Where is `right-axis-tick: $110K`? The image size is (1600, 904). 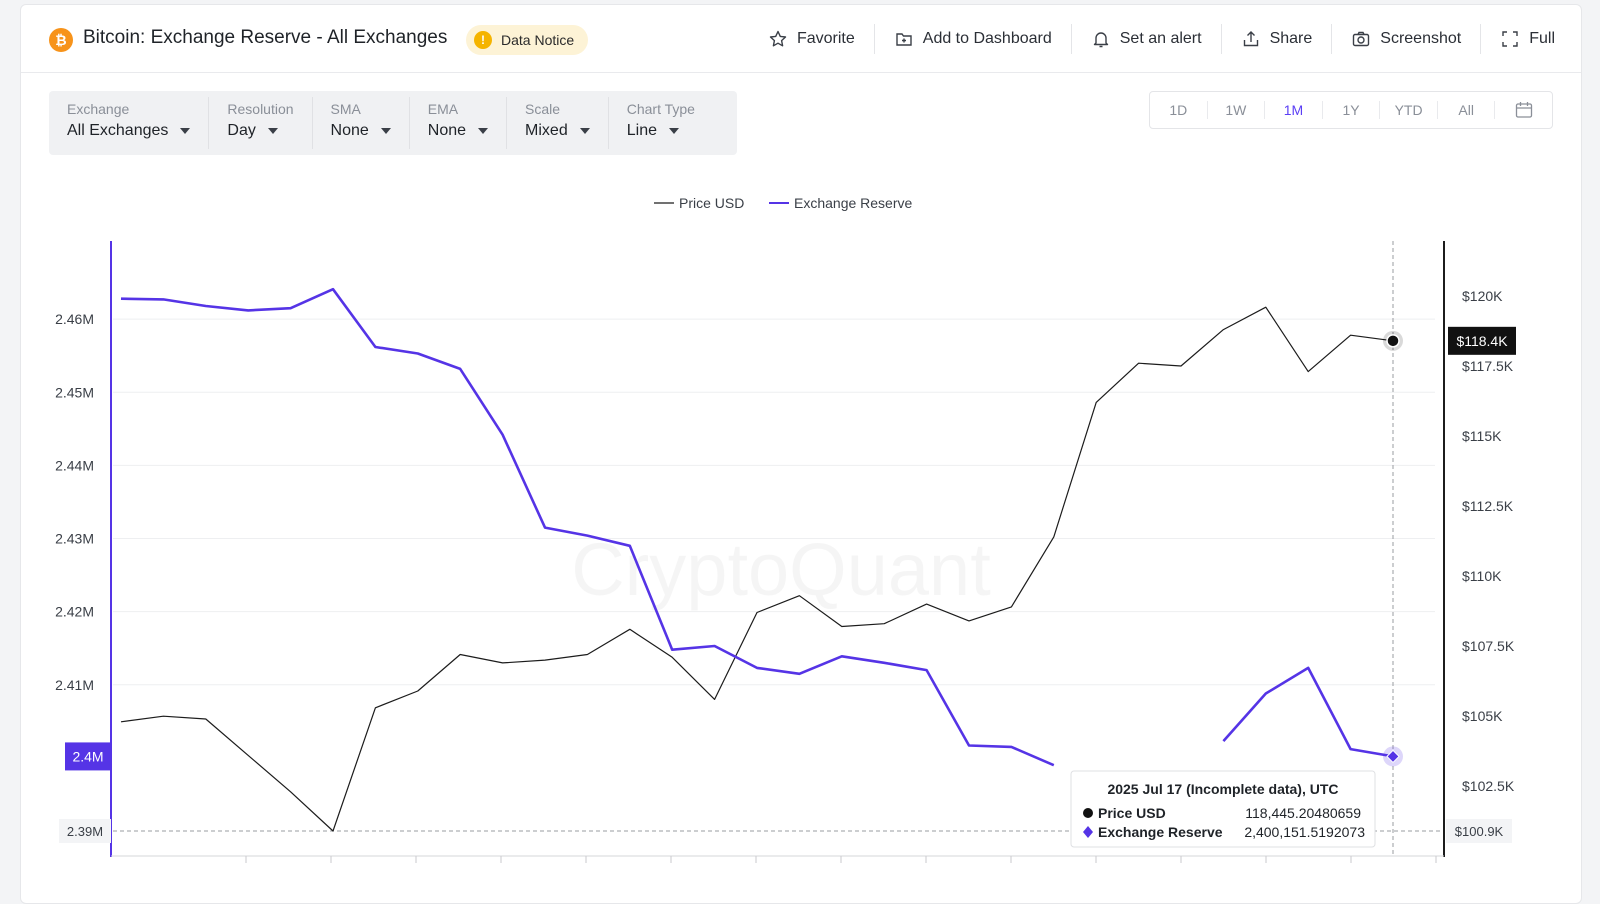 right-axis-tick: $110K is located at coordinates (1482, 576).